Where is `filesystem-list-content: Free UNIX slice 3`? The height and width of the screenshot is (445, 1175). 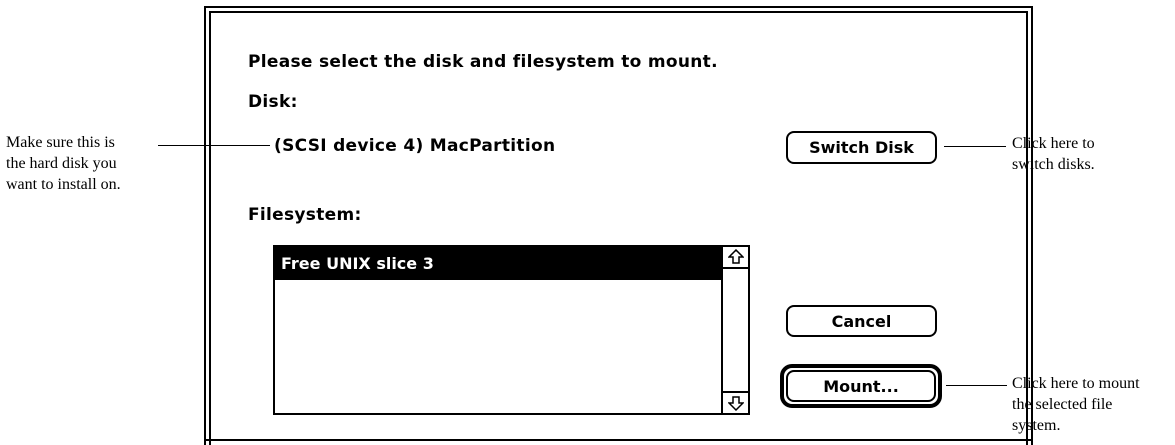
filesystem-list-content: Free UNIX slice 3 is located at coordinates (499, 330).